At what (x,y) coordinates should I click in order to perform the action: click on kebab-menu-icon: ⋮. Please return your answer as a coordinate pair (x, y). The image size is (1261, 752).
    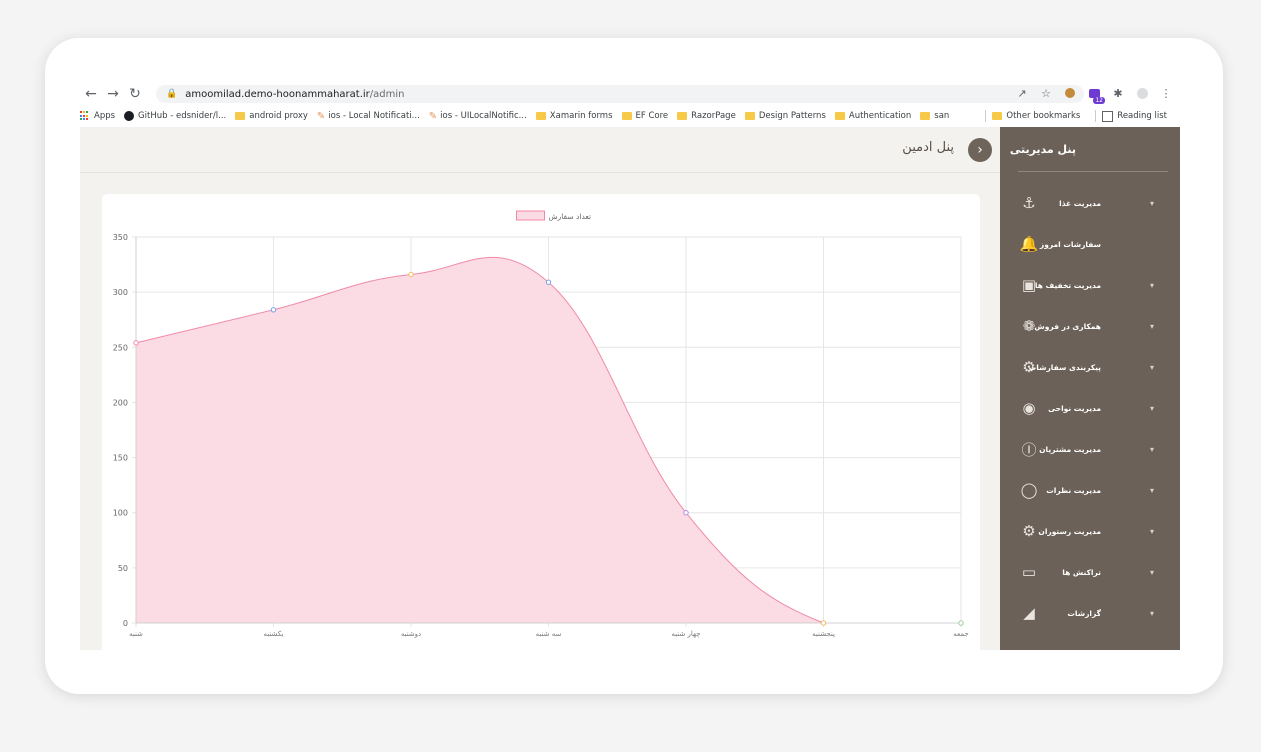
    Looking at the image, I should click on (1166, 93).